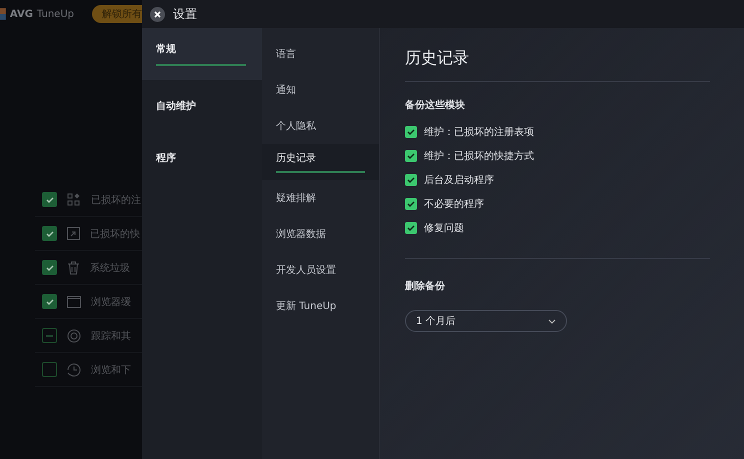 The image size is (744, 459). I want to click on window-icon, so click(74, 302).